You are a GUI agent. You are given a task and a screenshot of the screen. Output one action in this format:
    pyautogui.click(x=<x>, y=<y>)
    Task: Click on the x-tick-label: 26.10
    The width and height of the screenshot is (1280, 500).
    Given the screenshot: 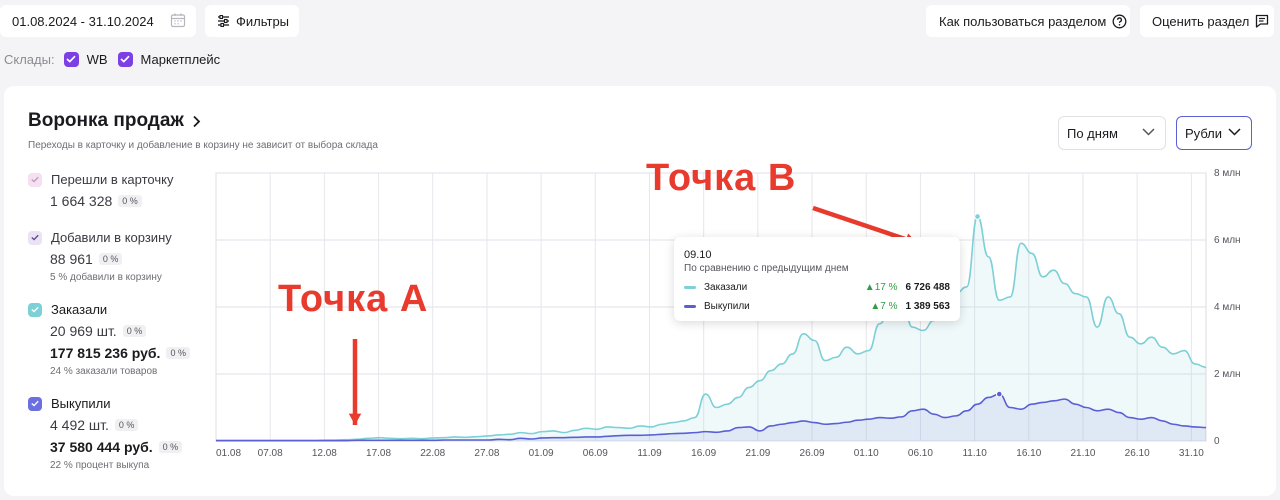 What is the action you would take?
    pyautogui.click(x=1137, y=453)
    